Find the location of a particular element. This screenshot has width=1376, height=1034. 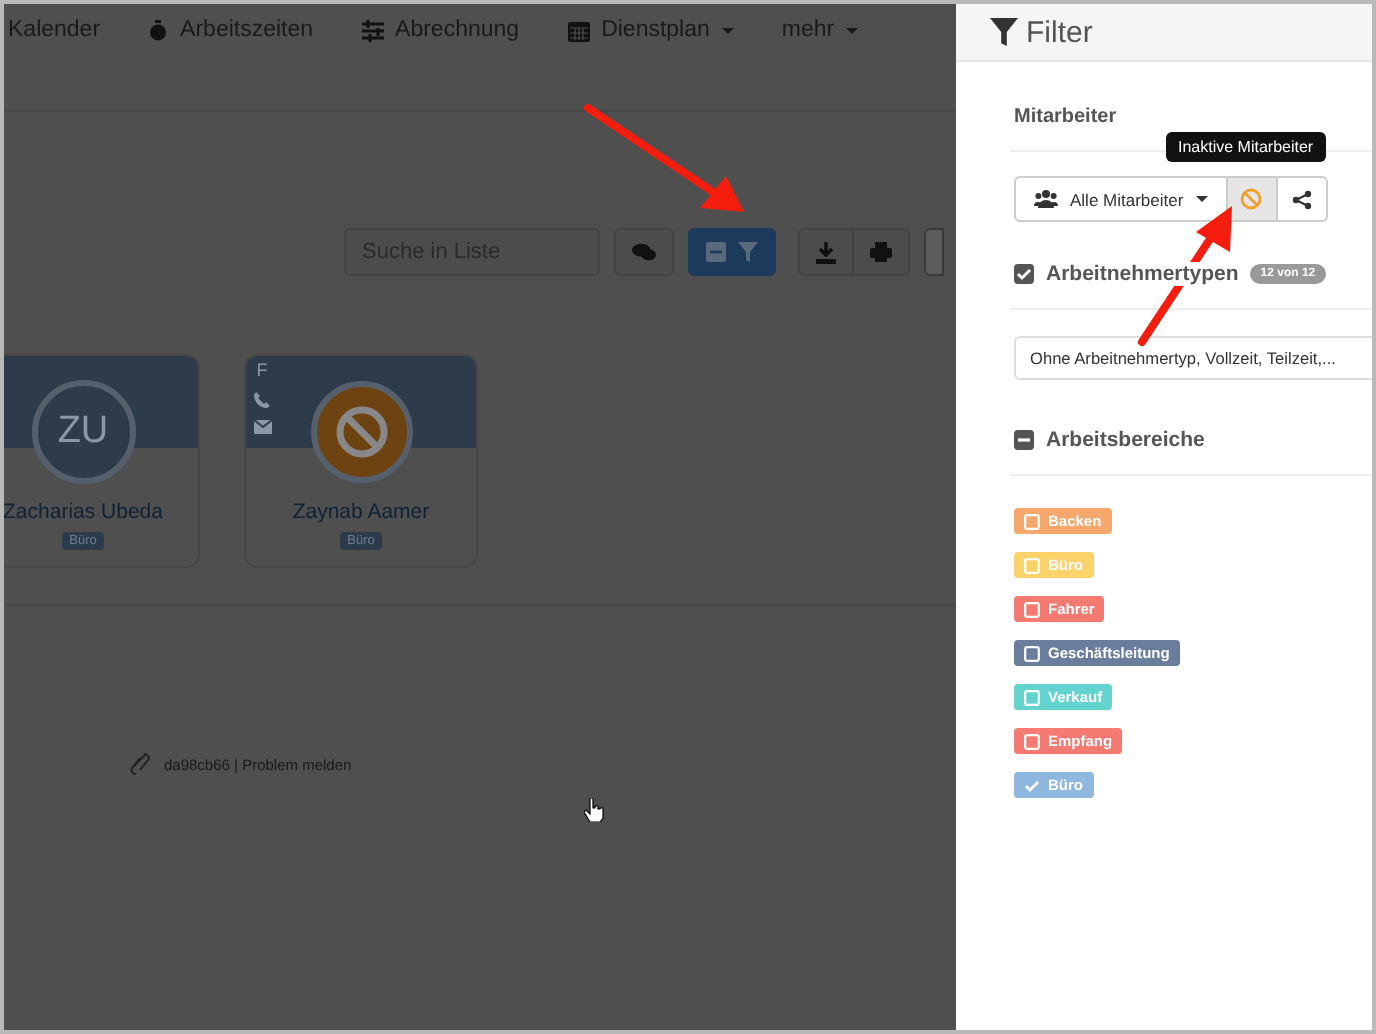

download-button is located at coordinates (826, 252).